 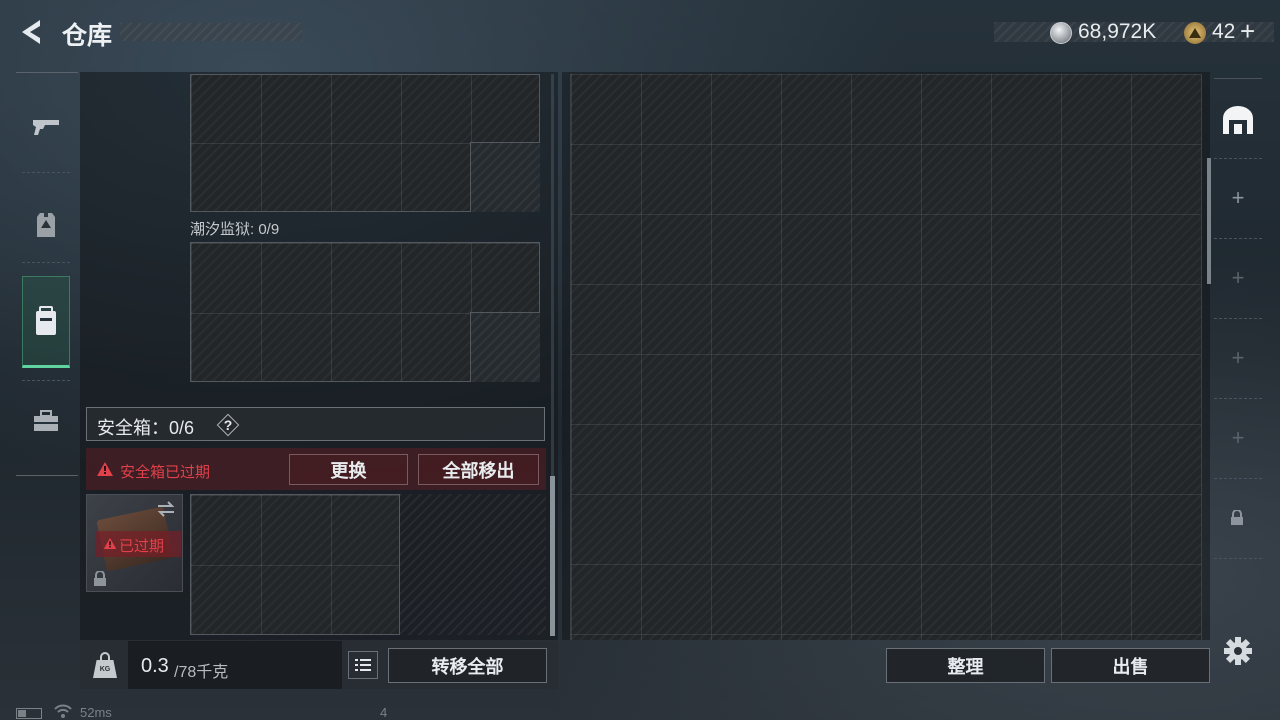 I want to click on settings-button, so click(x=1238, y=651).